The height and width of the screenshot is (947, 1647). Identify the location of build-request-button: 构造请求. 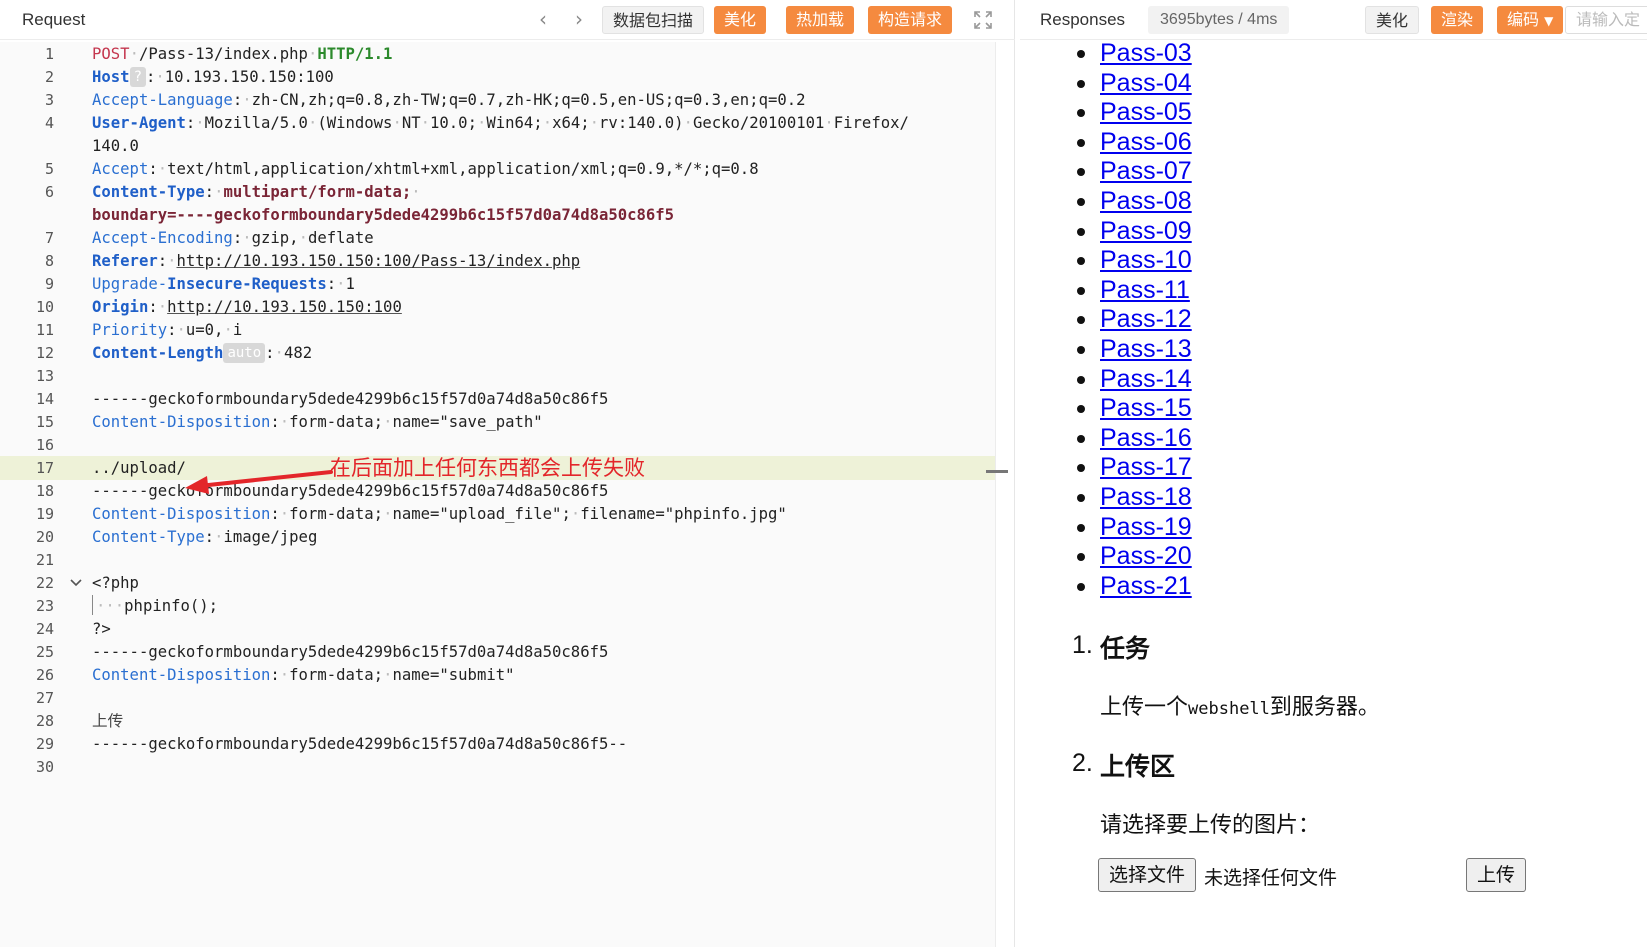
(910, 20).